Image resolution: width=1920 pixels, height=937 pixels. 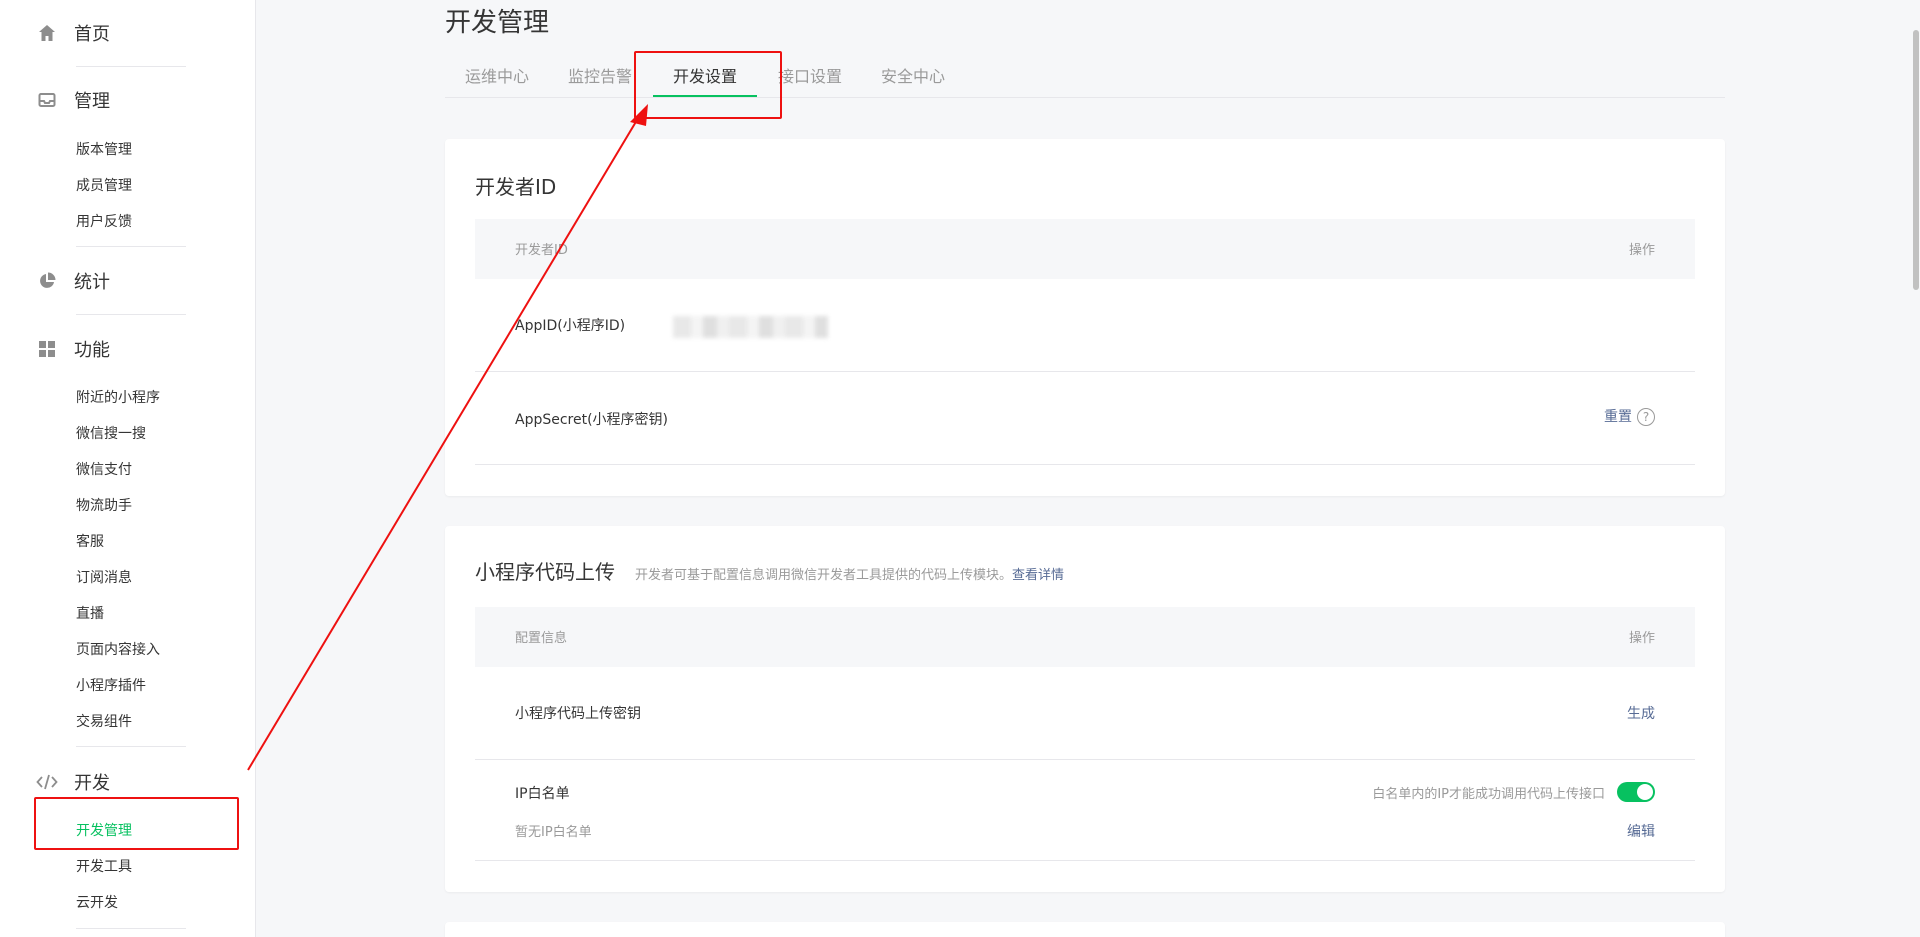 I want to click on annotation-arrow, so click(x=447, y=437).